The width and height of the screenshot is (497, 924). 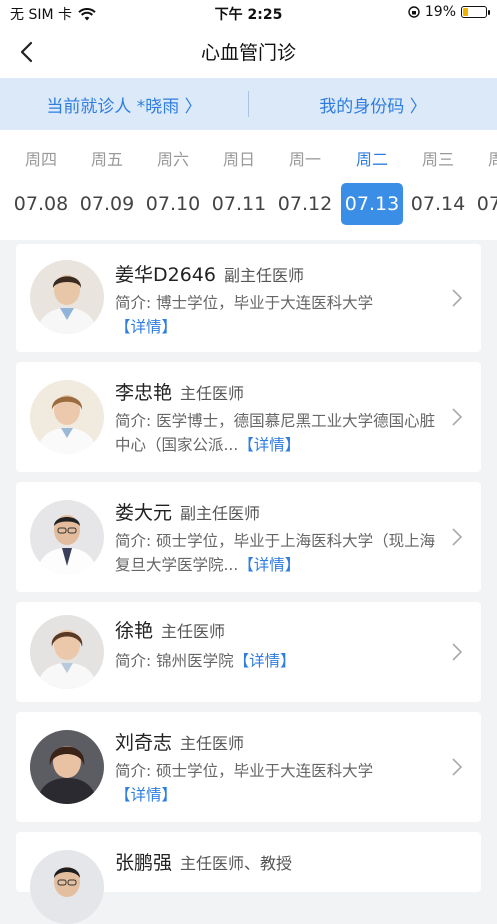 I want to click on date-label: 07.14, so click(x=438, y=204).